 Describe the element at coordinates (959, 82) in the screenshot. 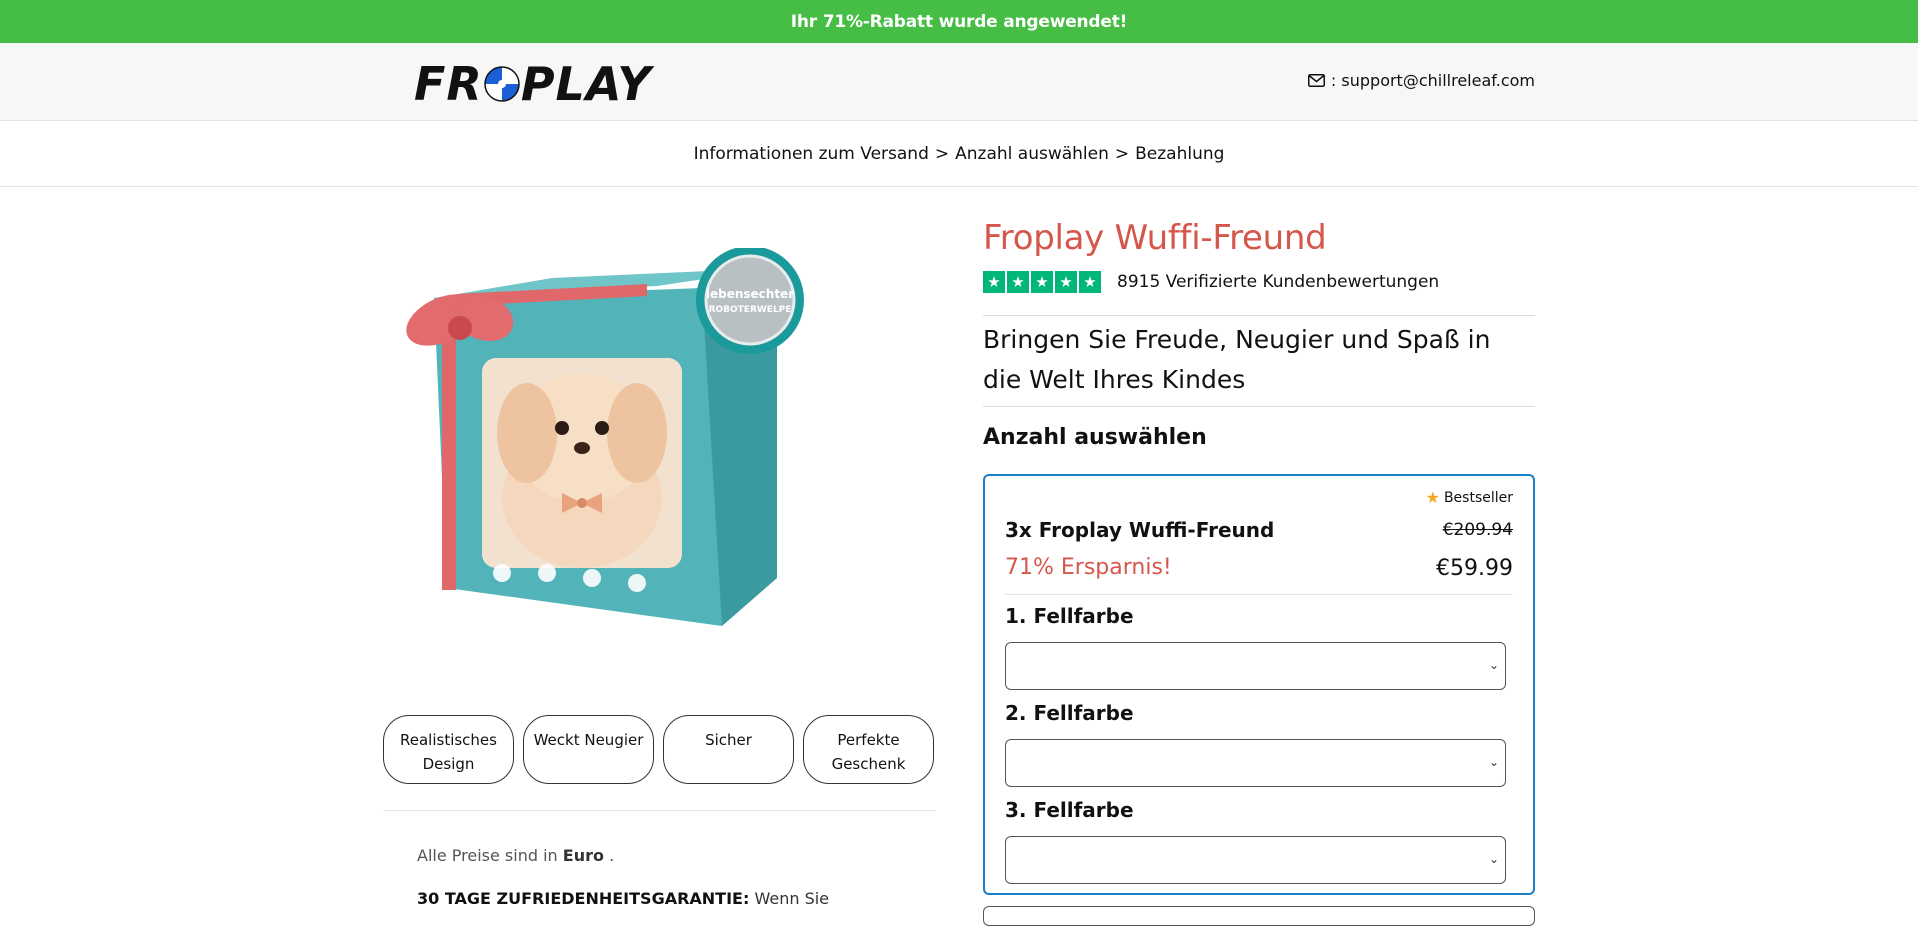

I see `site-header: FR PLAY : support@chillreleaf.com` at that location.